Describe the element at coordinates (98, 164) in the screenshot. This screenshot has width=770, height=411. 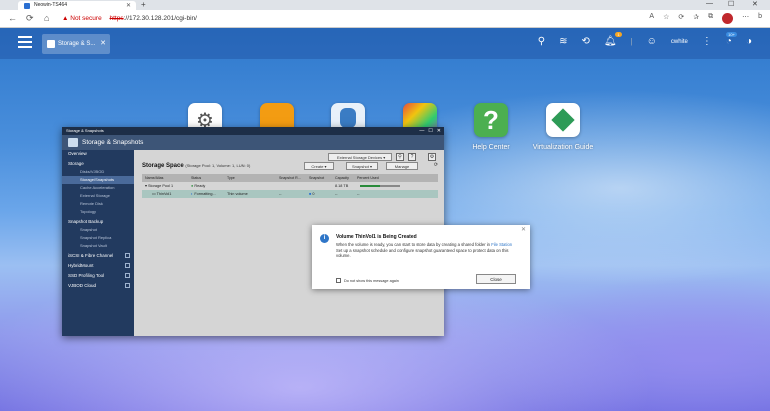
I see `sidebar-item-storage: Storage` at that location.